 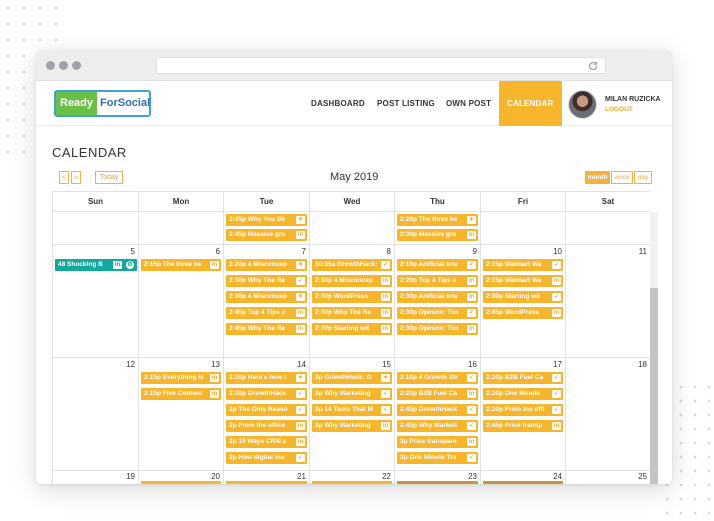 I want to click on calendar-event: 2:30p Massive gro in, so click(x=437, y=235).